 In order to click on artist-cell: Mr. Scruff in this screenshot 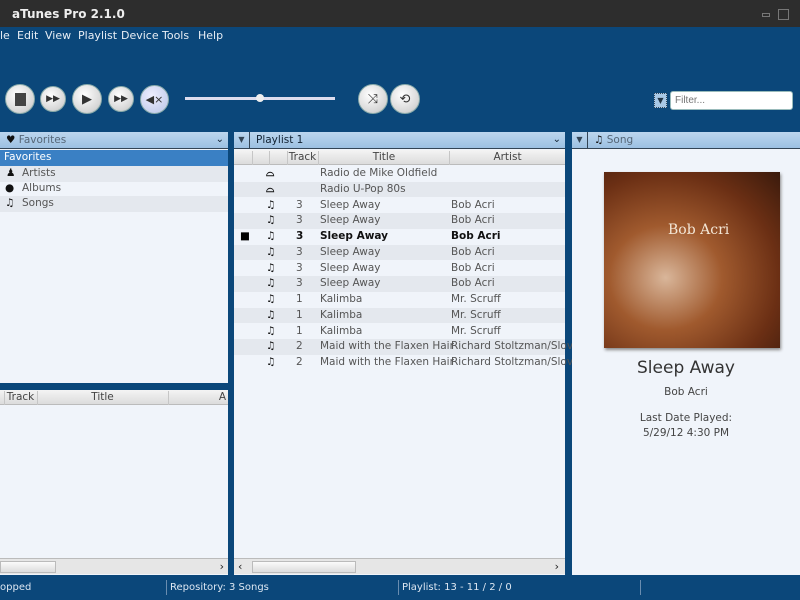, I will do `click(476, 314)`.